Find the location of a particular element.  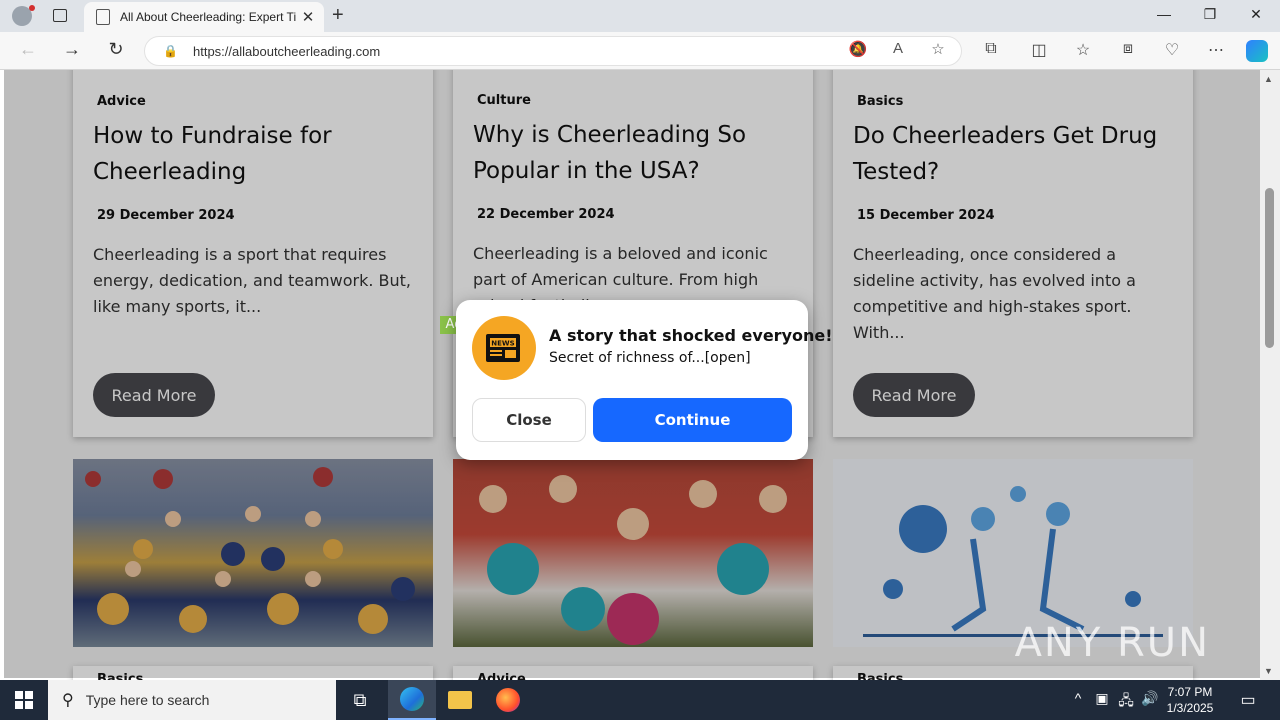

copilot-icon is located at coordinates (1257, 51).